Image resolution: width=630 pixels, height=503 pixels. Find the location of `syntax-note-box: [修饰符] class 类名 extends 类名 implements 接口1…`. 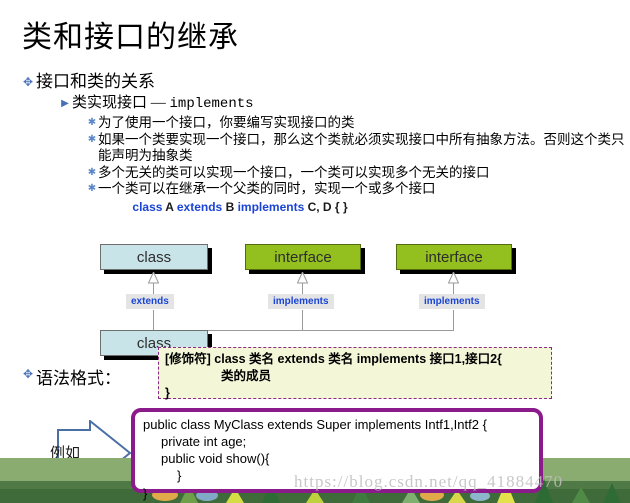

syntax-note-box: [修饰符] class 类名 extends 类名 implements 接口1… is located at coordinates (355, 373).